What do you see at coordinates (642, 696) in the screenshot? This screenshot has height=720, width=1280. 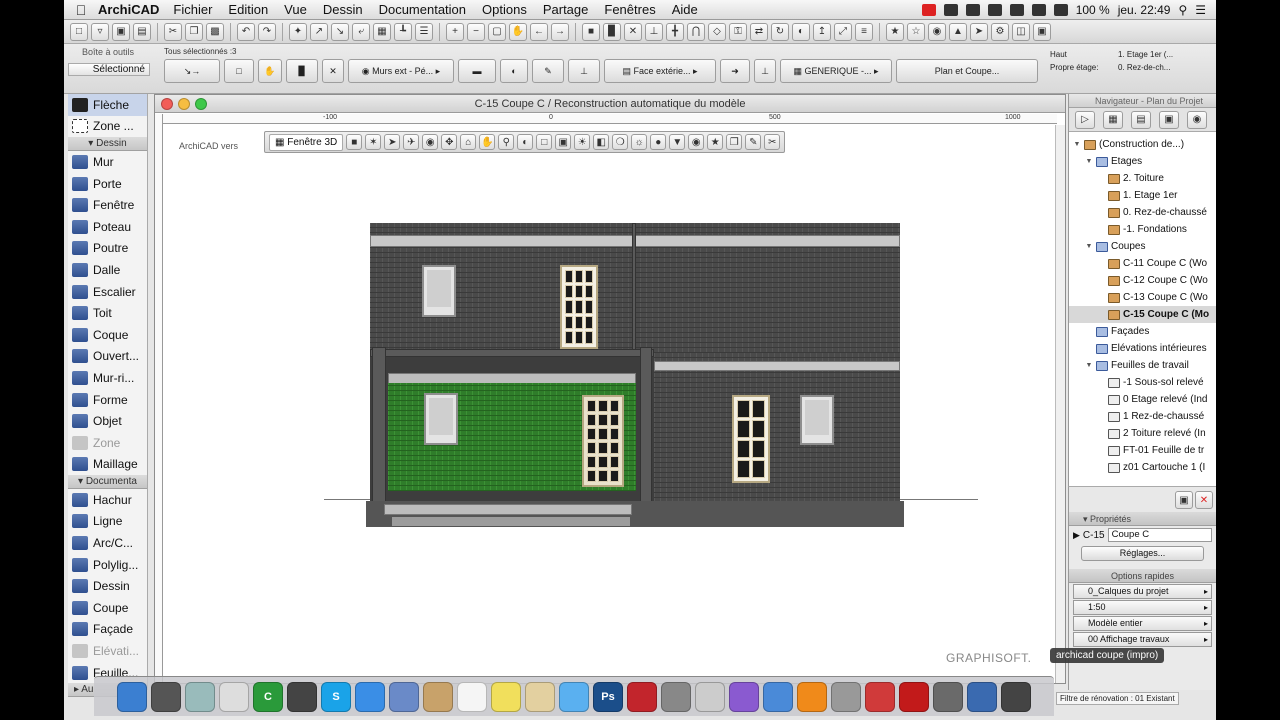 I see `flashcard-icon` at bounding box center [642, 696].